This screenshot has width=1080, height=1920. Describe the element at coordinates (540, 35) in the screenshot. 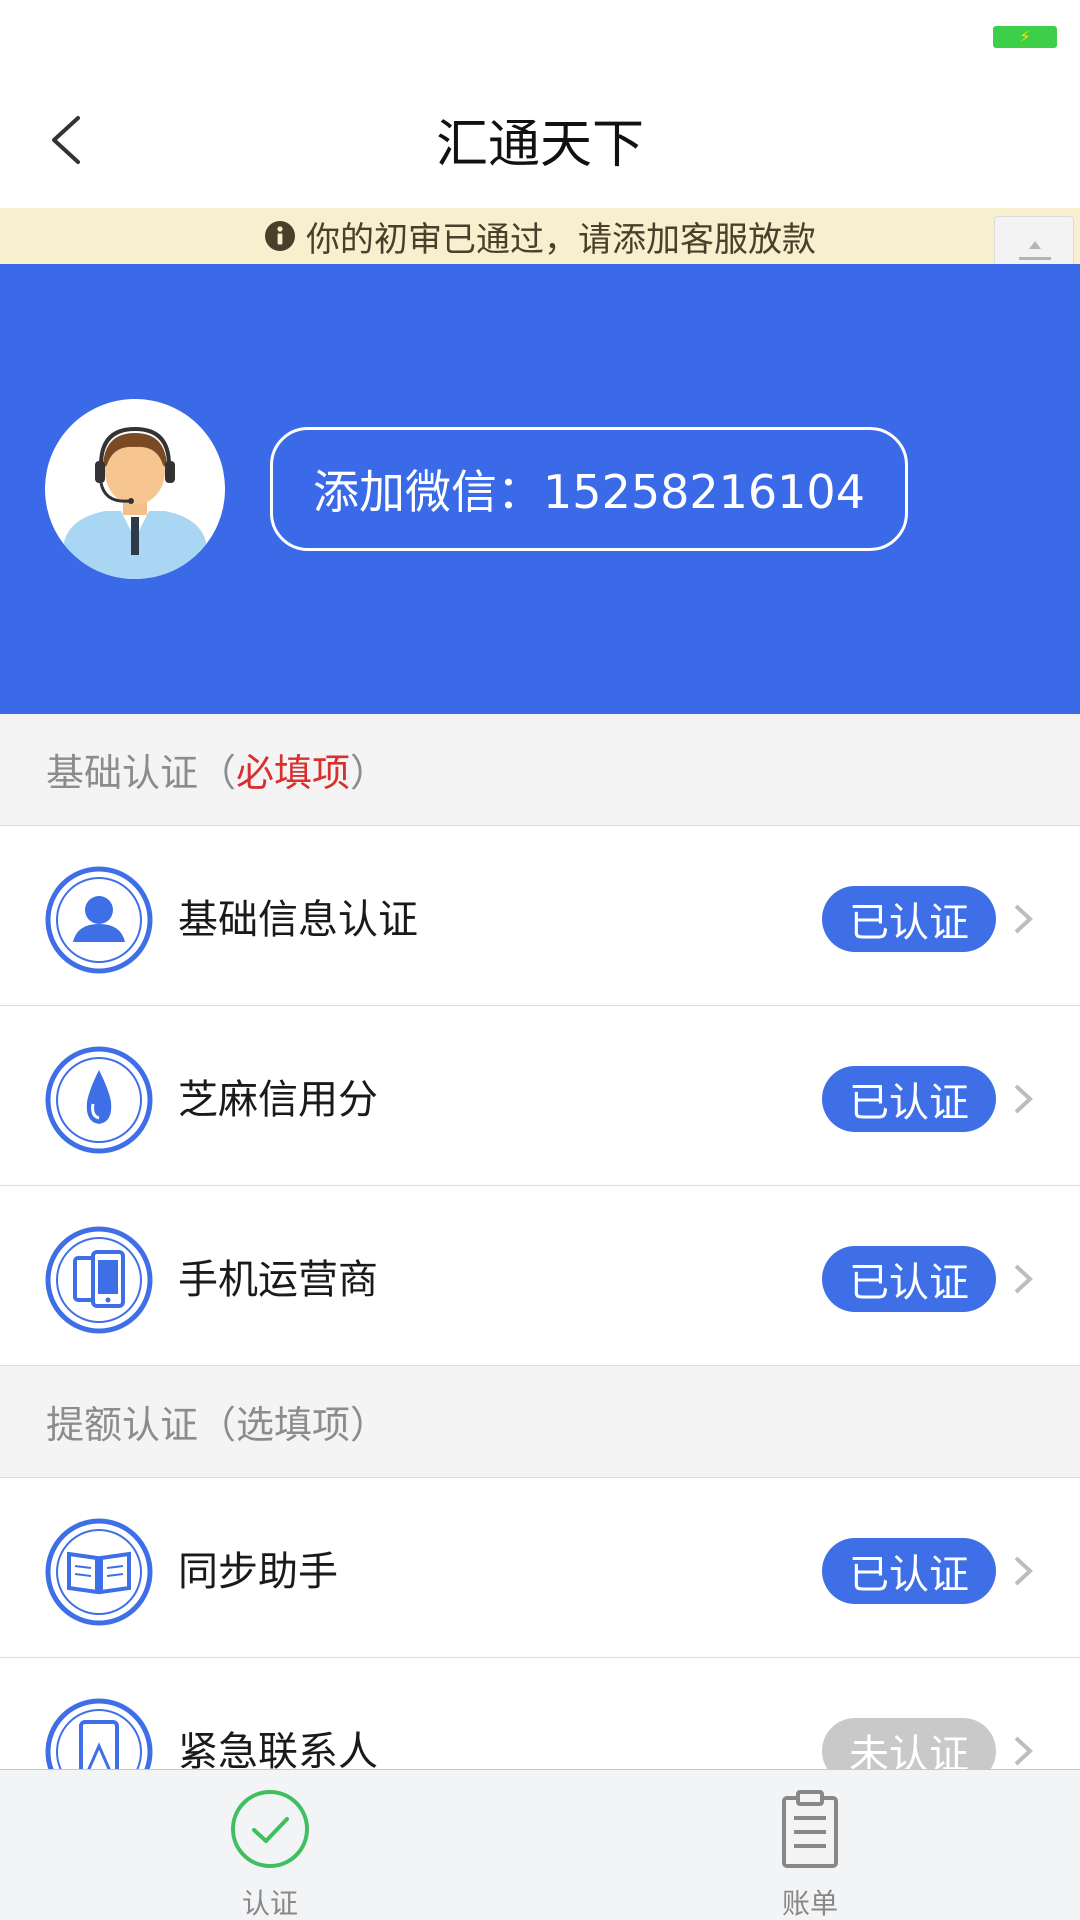

I see `status-bar: ⚡` at that location.